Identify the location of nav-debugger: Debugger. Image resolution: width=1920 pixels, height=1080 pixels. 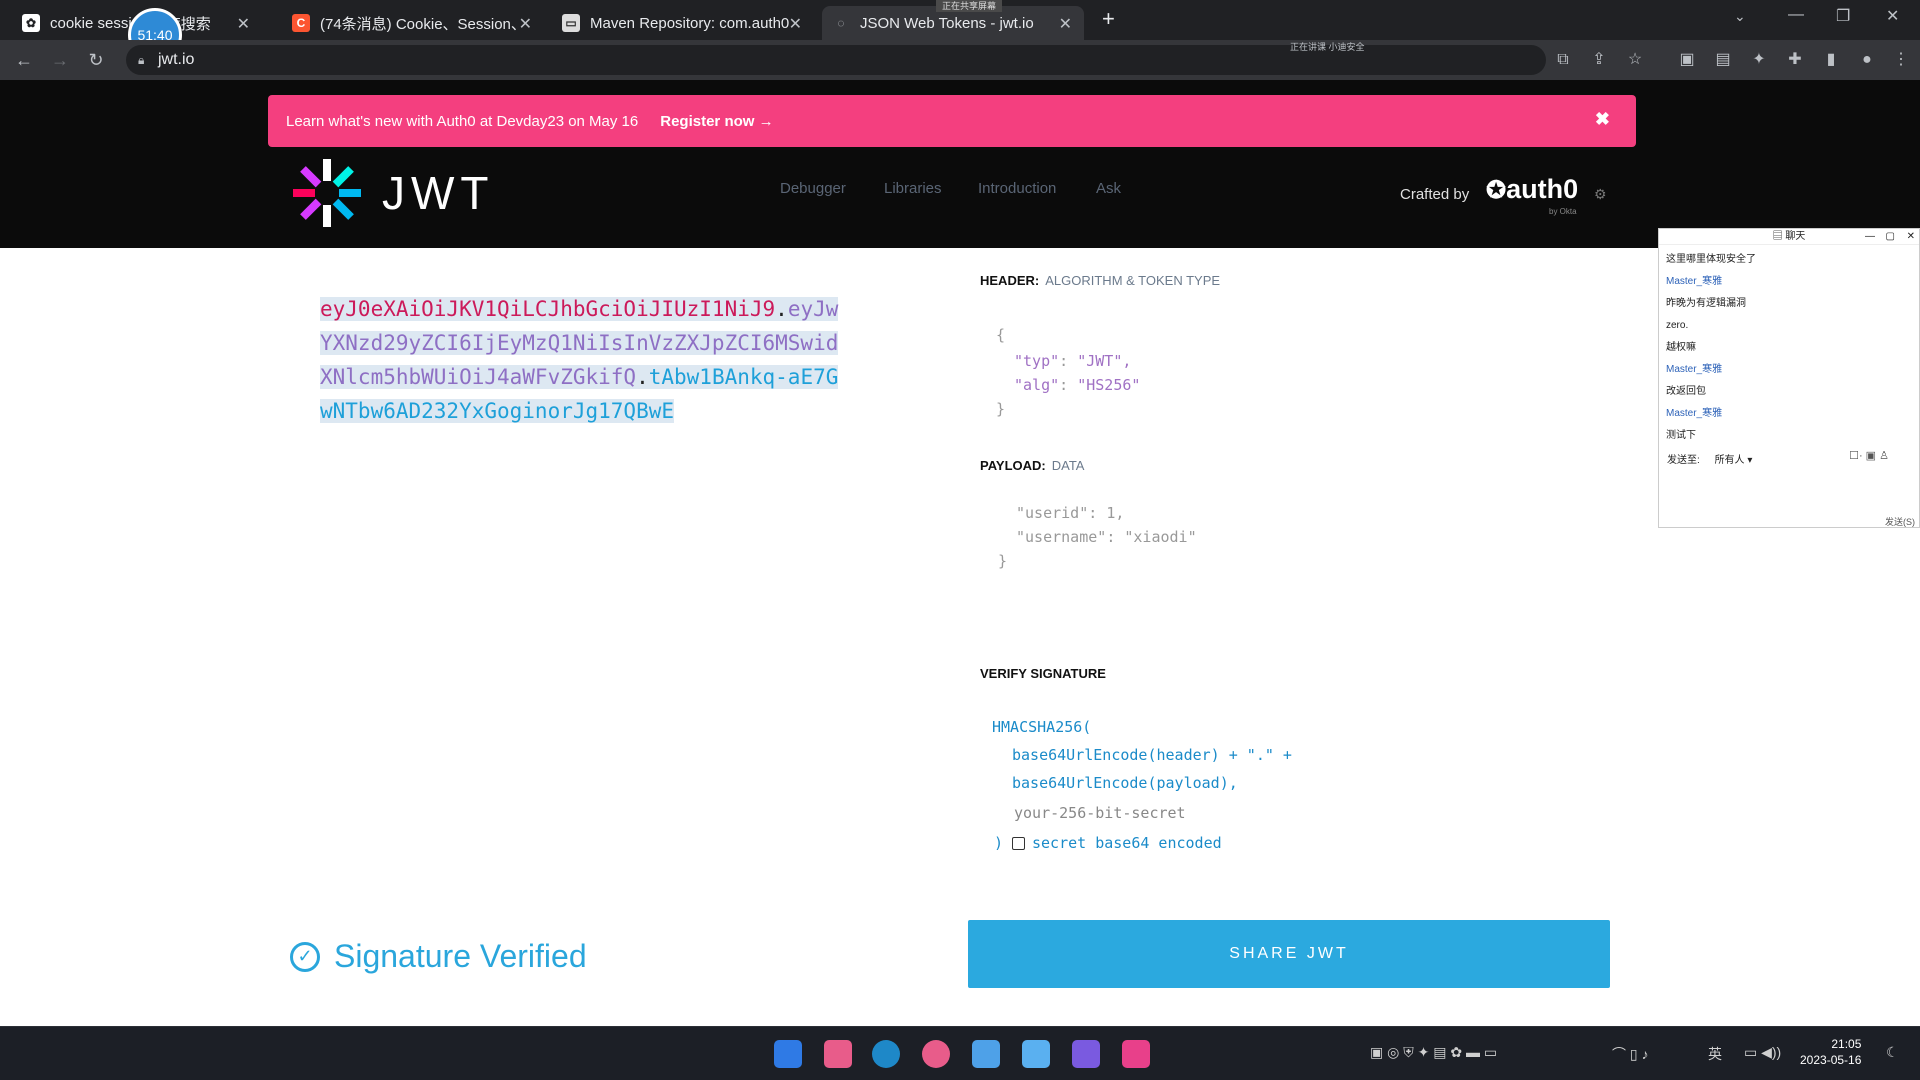
(813, 188).